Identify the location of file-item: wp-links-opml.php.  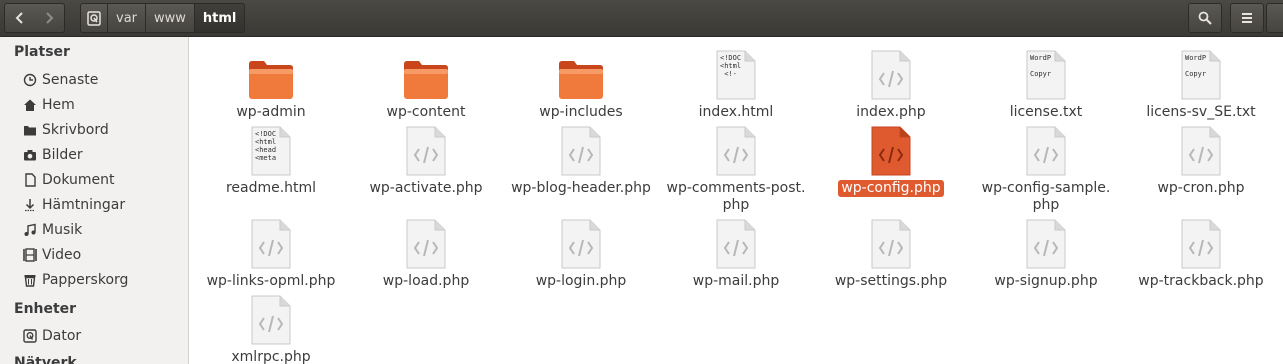
(271, 253).